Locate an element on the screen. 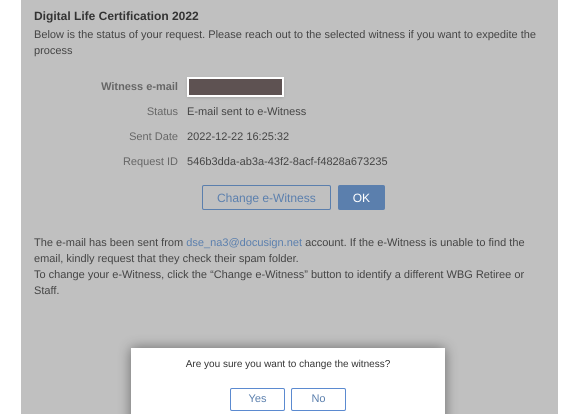 The width and height of the screenshot is (564, 414). field-label: Witness e-mail is located at coordinates (139, 87).